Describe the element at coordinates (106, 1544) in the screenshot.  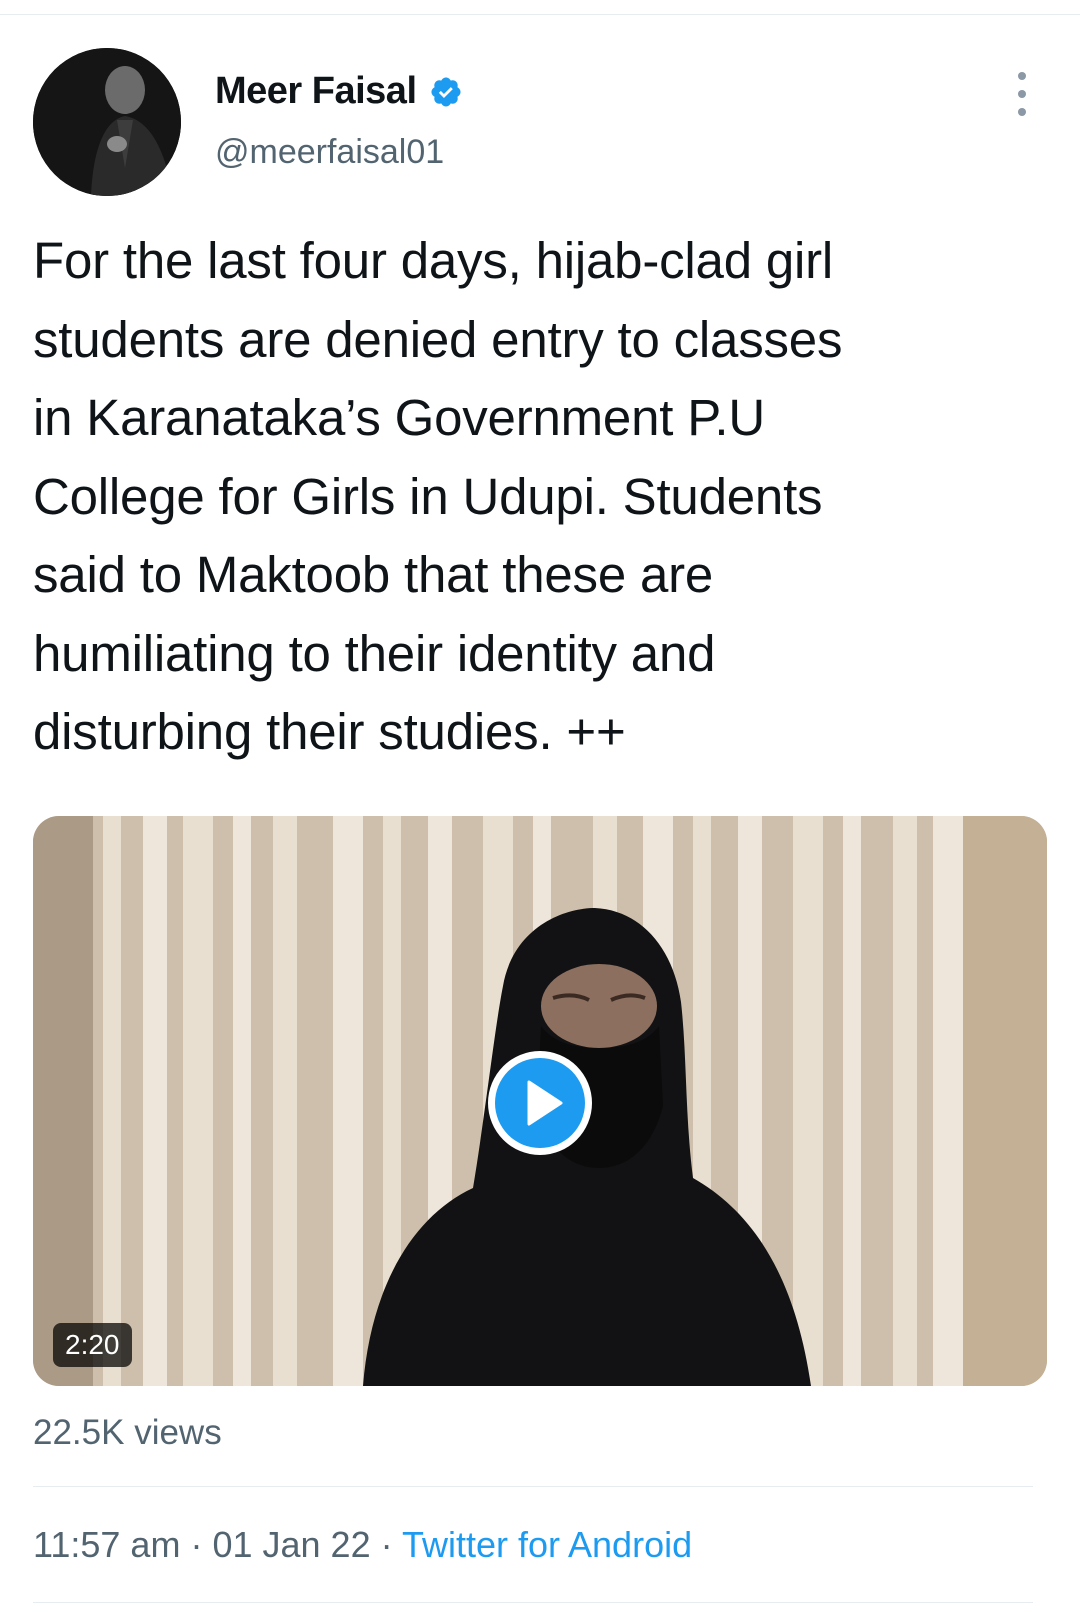
I see `tweet-time: 11:57 am` at that location.